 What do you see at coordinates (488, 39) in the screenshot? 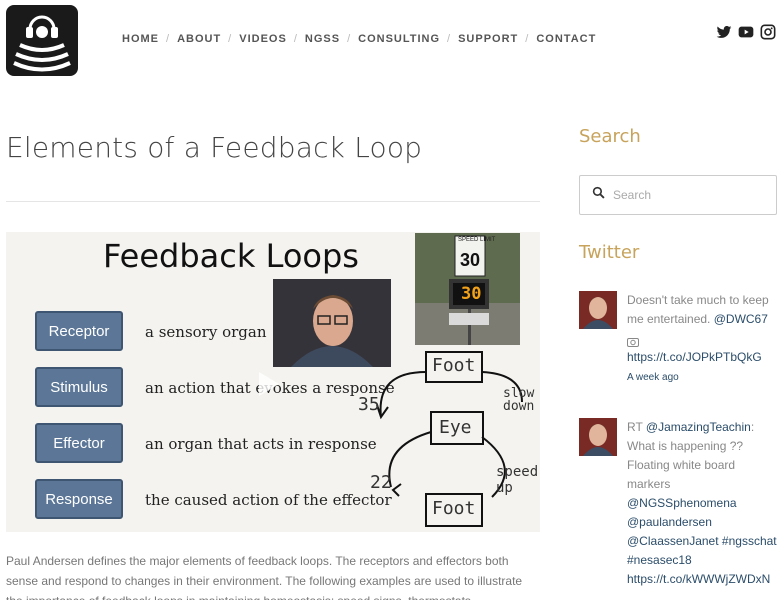
I see `nav-support: SUPPORT` at bounding box center [488, 39].